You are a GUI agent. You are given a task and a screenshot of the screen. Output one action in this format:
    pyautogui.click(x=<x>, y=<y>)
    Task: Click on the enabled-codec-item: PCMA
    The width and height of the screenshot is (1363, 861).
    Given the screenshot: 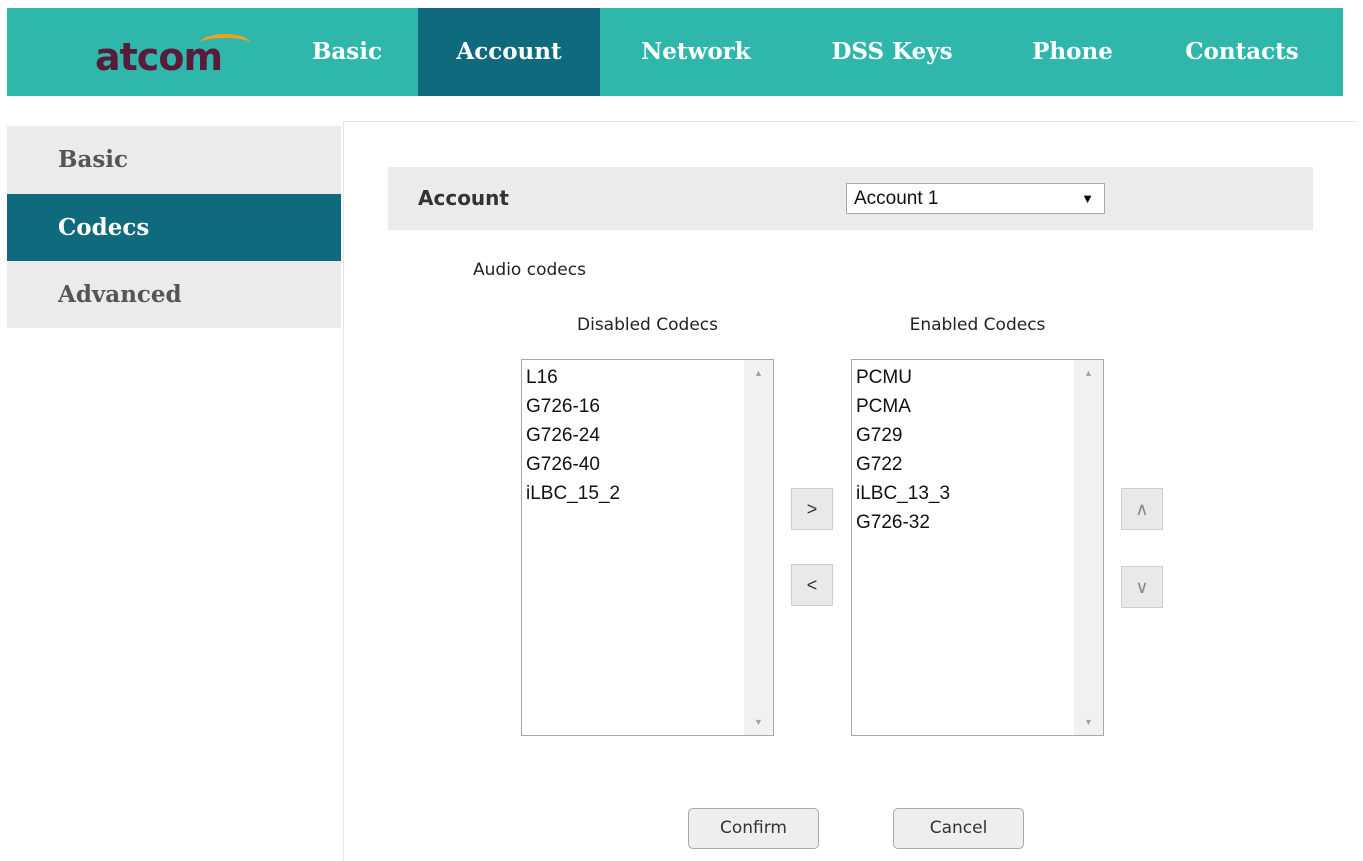 What is the action you would take?
    pyautogui.click(x=979, y=406)
    